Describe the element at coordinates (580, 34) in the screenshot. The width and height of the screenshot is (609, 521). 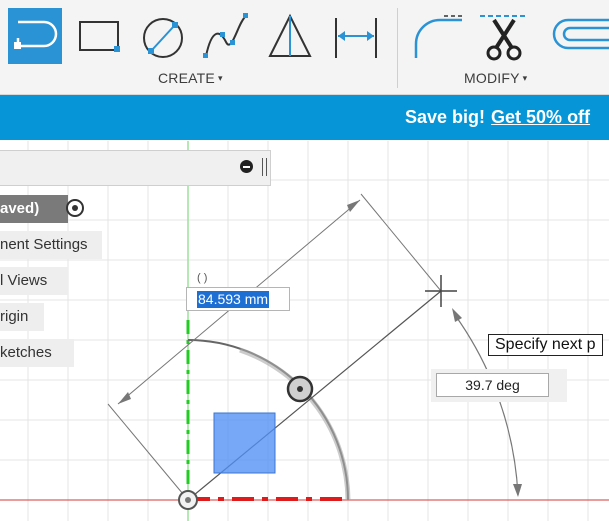
I see `offset-icon` at that location.